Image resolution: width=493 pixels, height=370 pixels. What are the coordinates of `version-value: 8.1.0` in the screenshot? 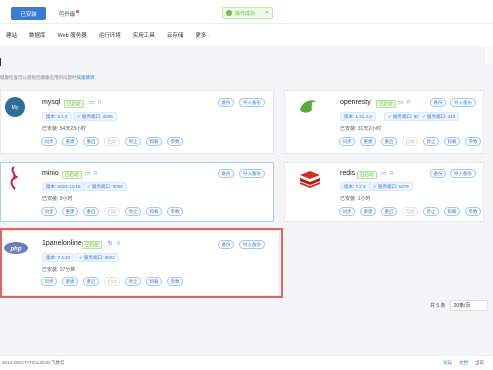 It's located at (62, 116).